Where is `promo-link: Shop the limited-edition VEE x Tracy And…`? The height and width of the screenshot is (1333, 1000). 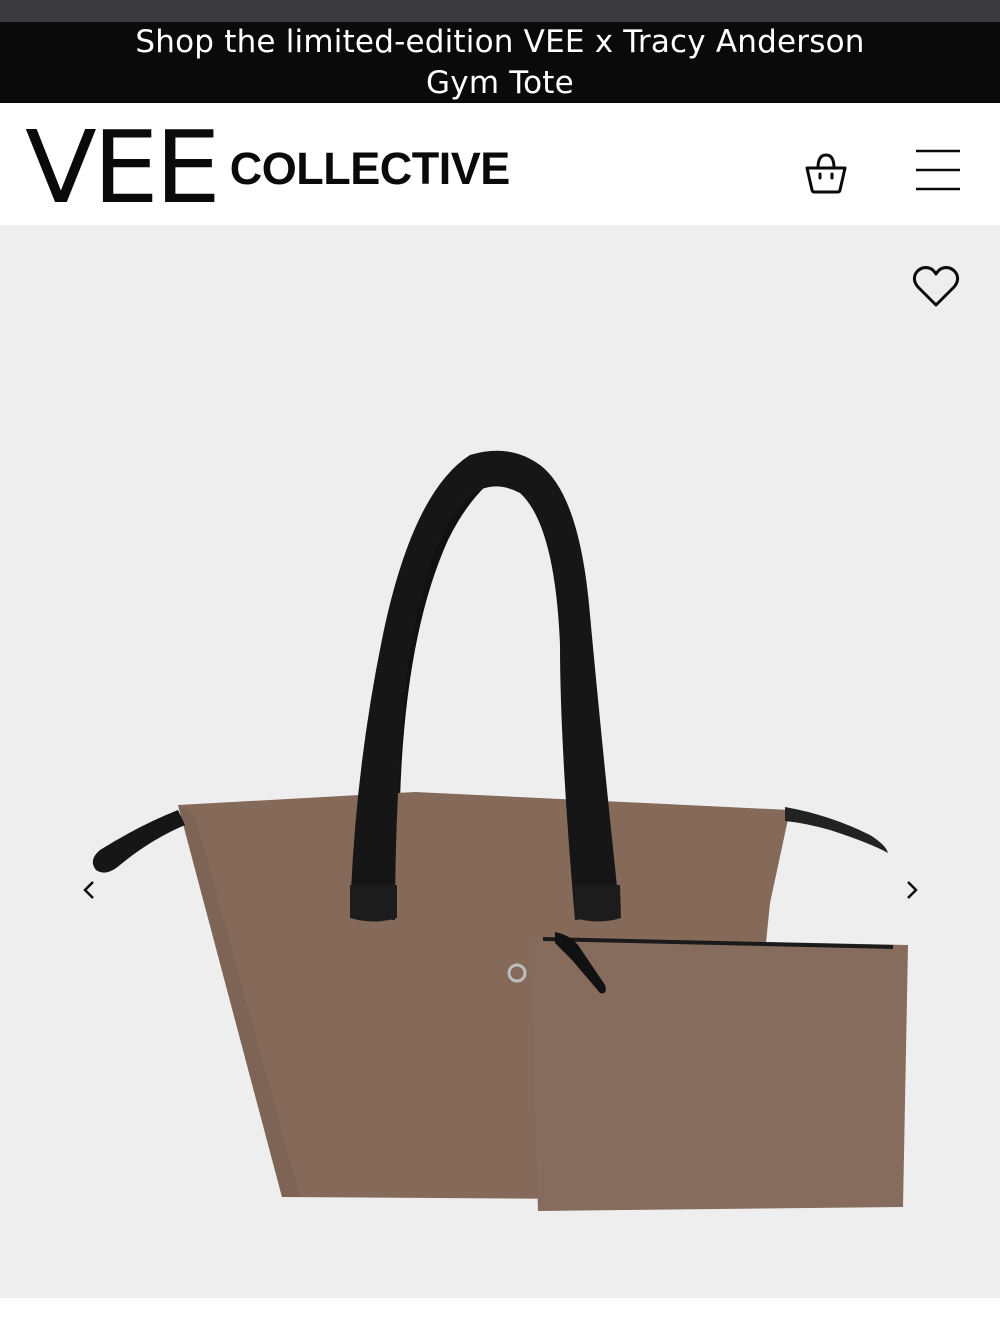 promo-link: Shop the limited-edition VEE x Tracy And… is located at coordinates (500, 63).